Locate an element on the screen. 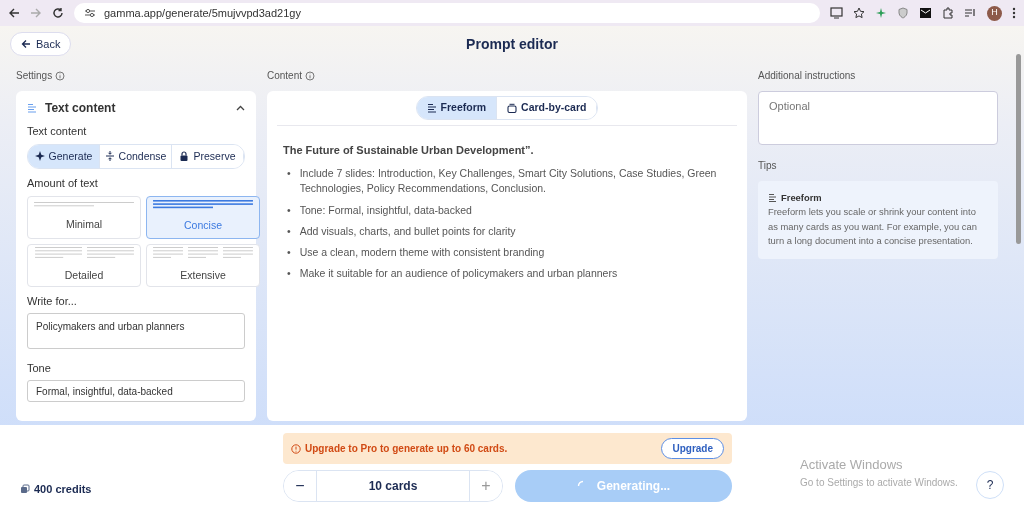 The width and height of the screenshot is (1024, 509). card-stack-icon is located at coordinates (512, 107).